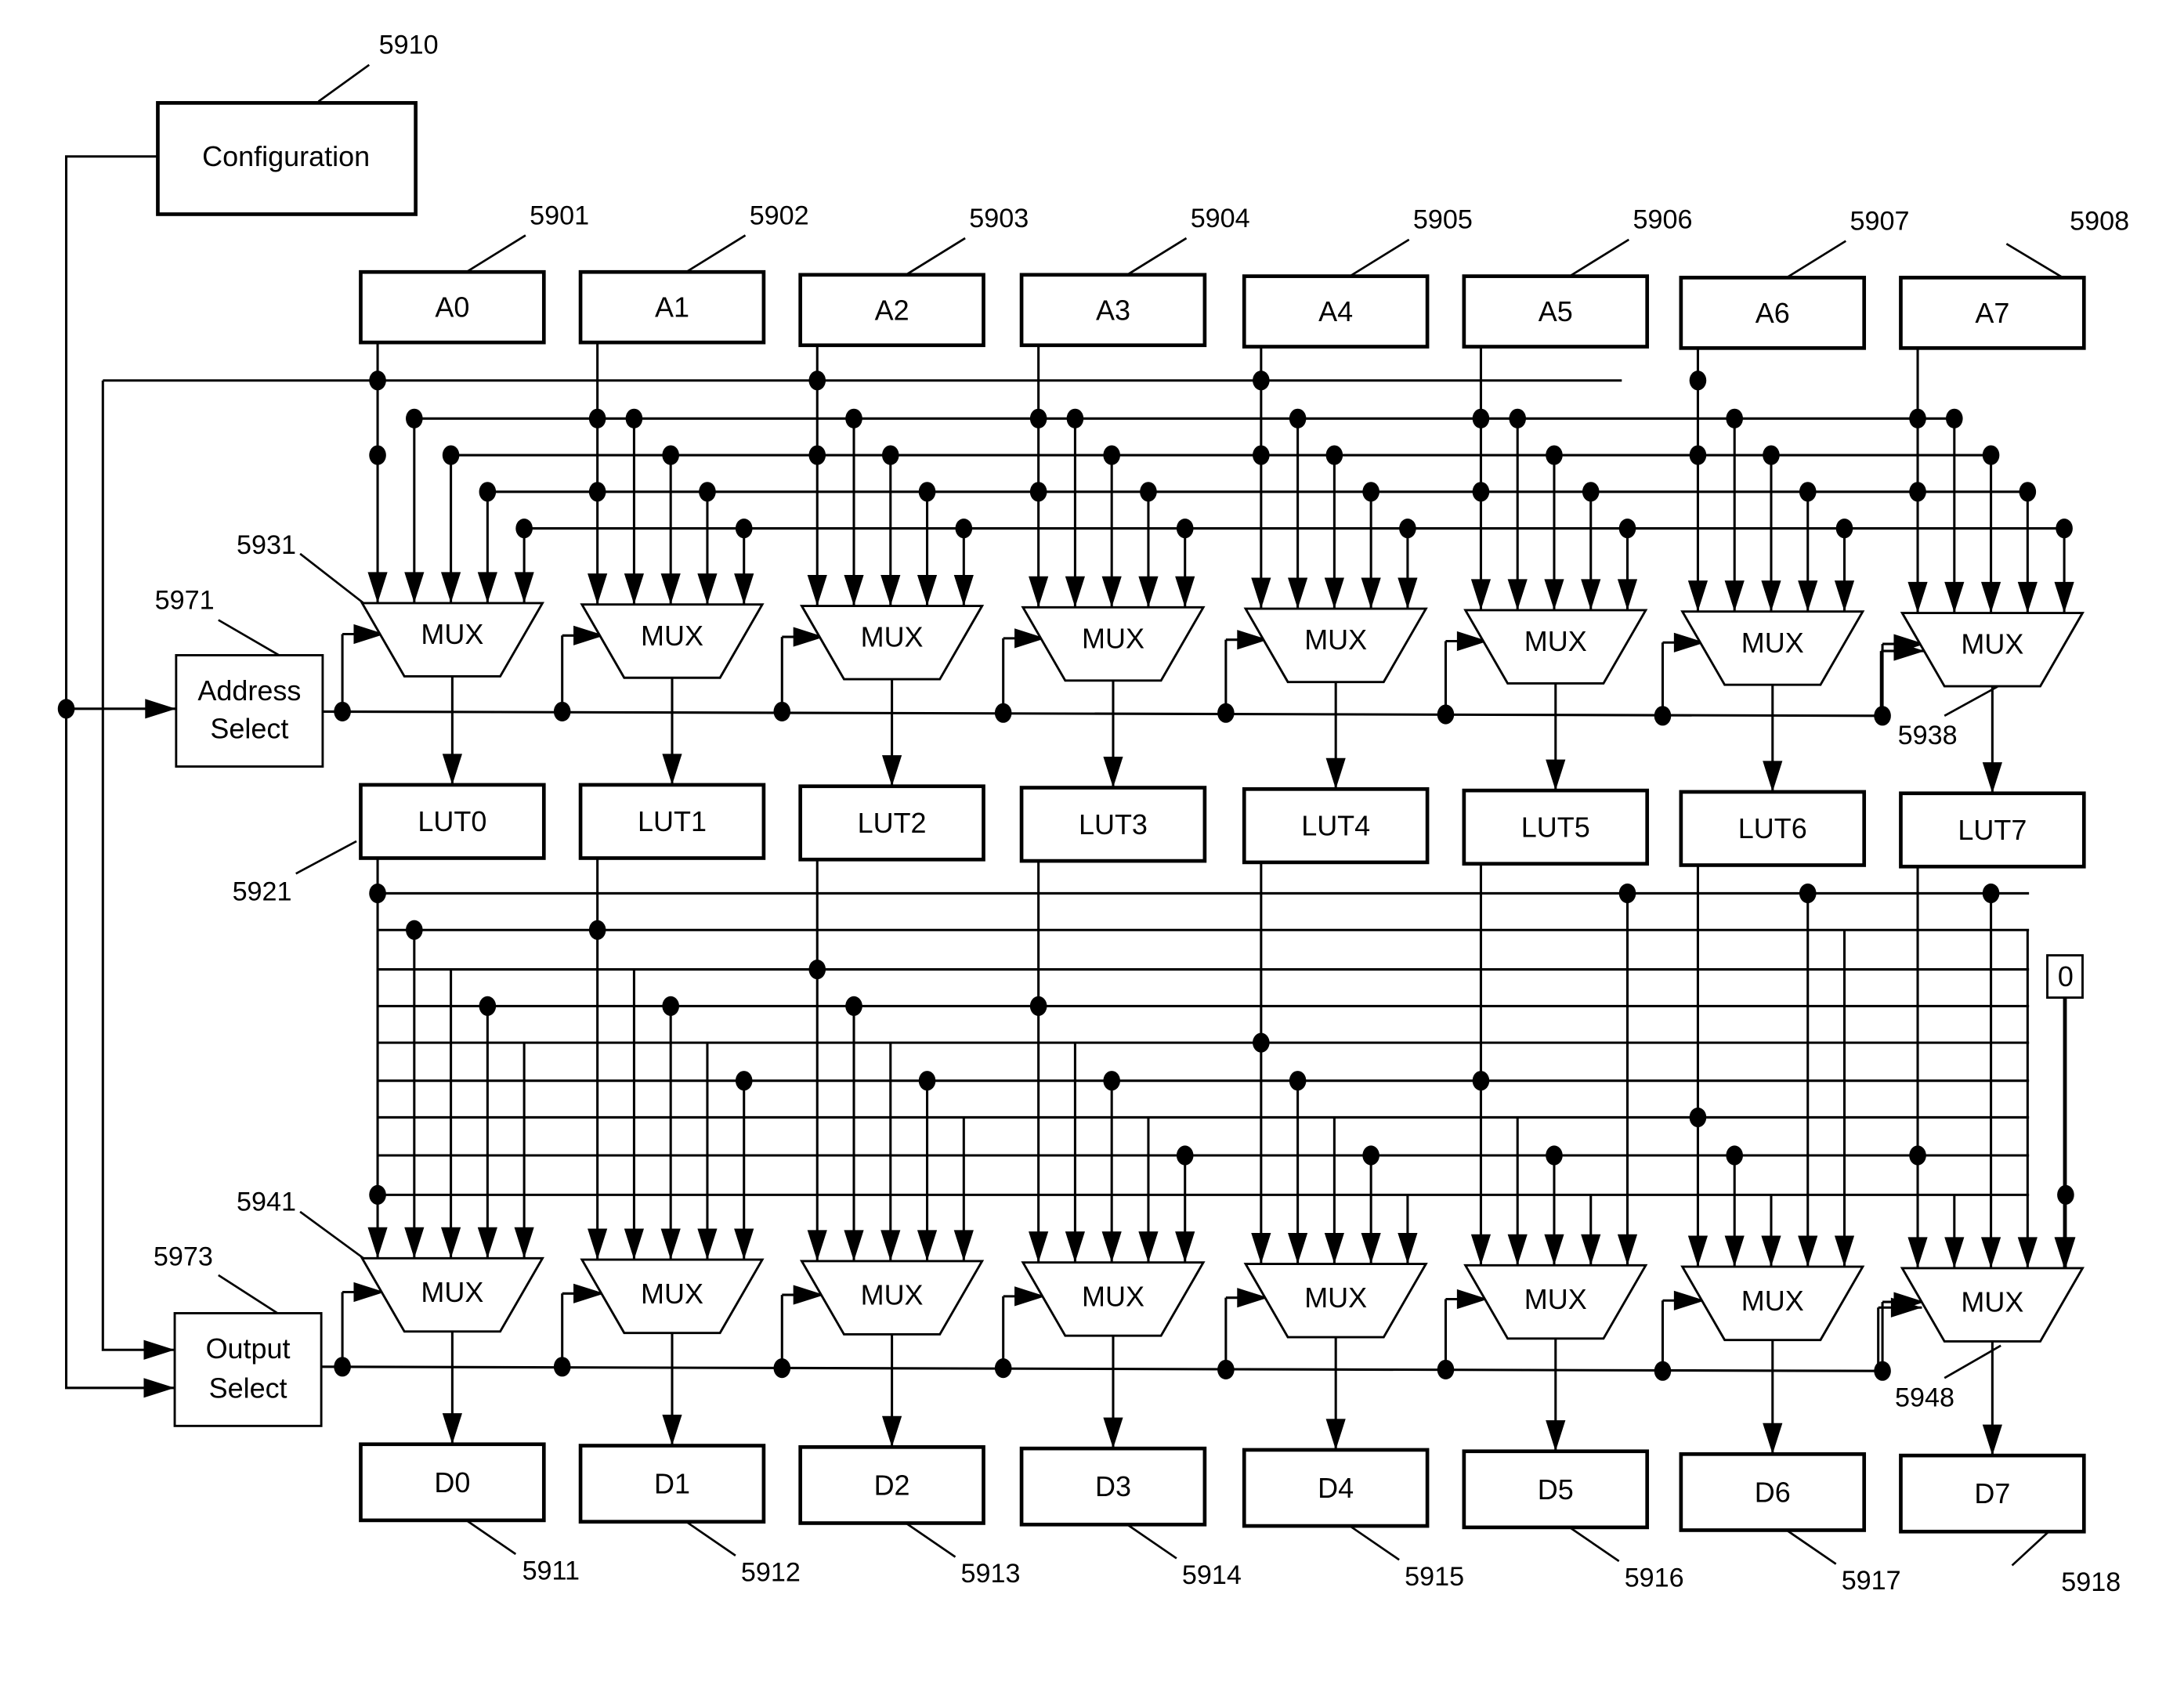 The image size is (2184, 1681). Describe the element at coordinates (1794, 278) in the screenshot. I see `input-a6-block: A6 5907` at that location.